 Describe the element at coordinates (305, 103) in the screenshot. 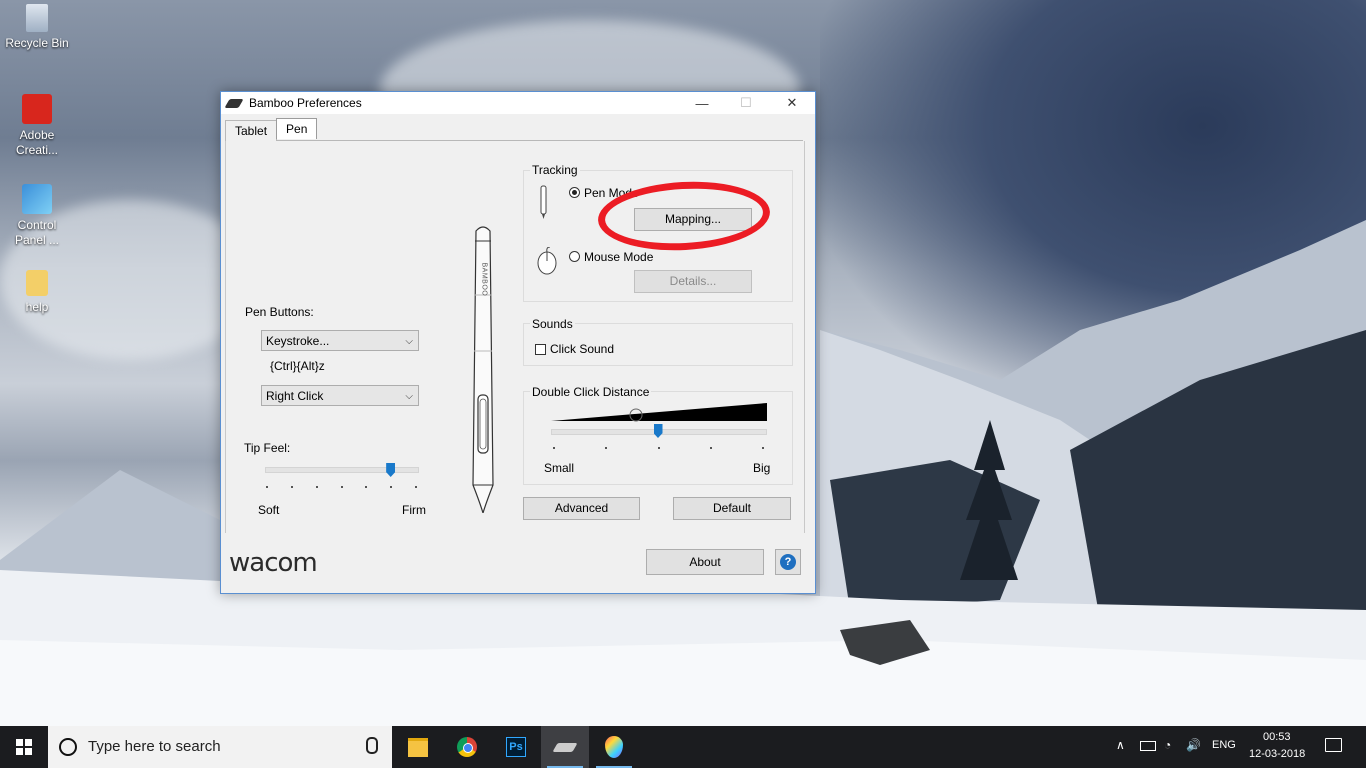

I see `window-title: Bamboo Preferences` at that location.